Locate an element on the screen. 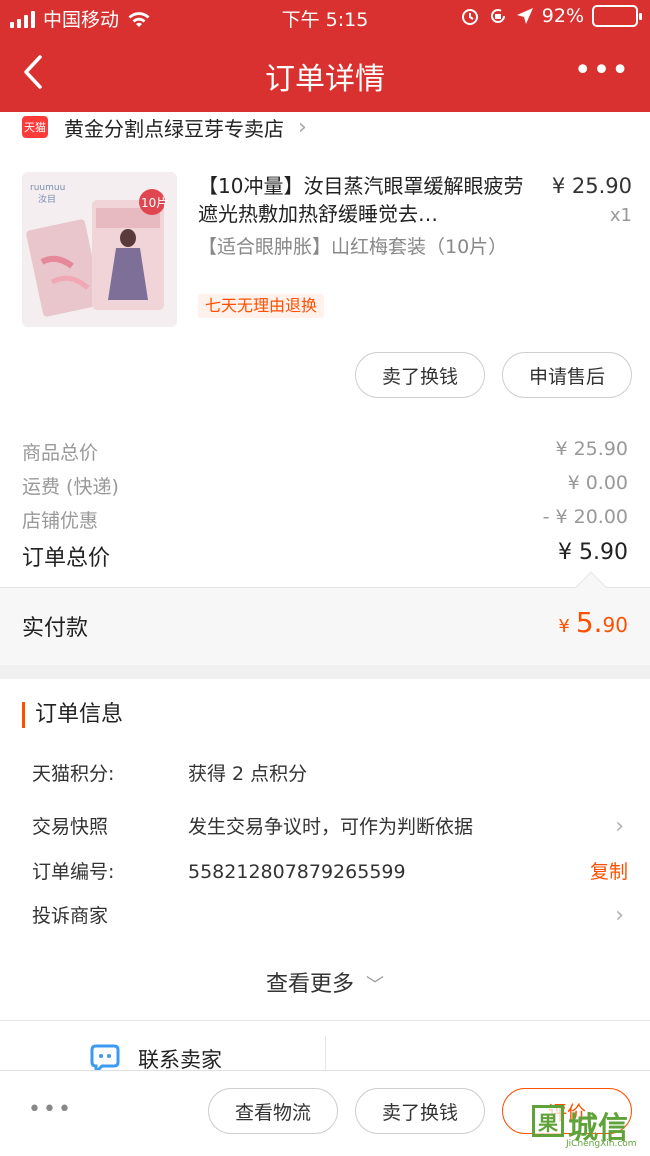  order-total-row: 订单总价 ¥ 5.90 is located at coordinates (325, 556).